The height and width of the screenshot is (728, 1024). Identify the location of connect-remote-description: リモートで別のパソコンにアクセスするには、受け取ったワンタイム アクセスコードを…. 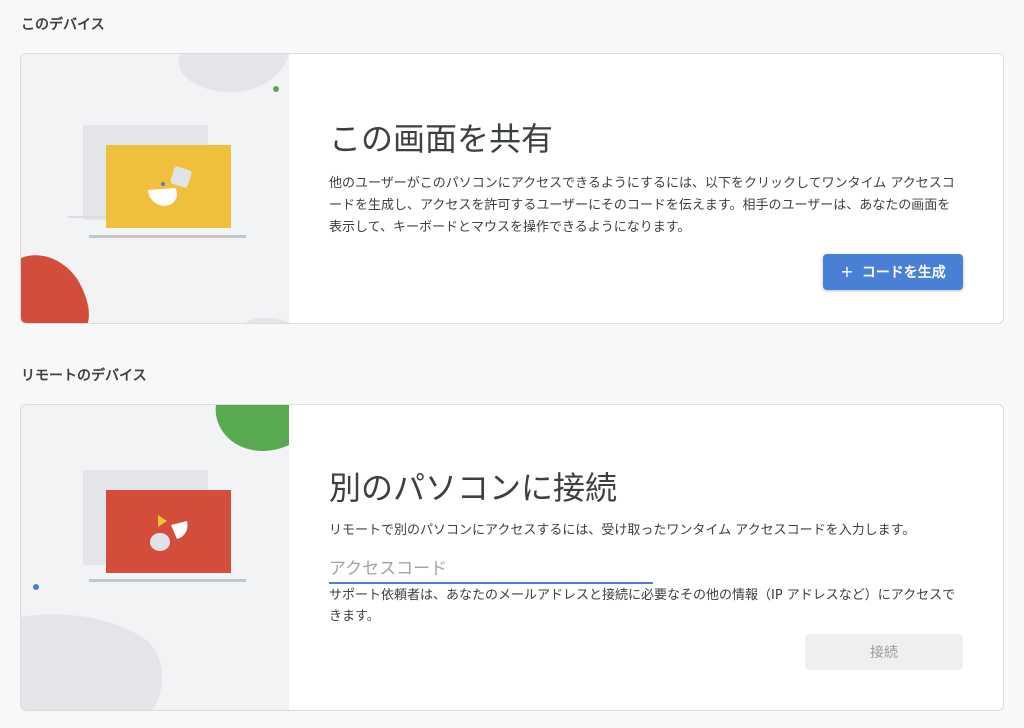
(622, 530).